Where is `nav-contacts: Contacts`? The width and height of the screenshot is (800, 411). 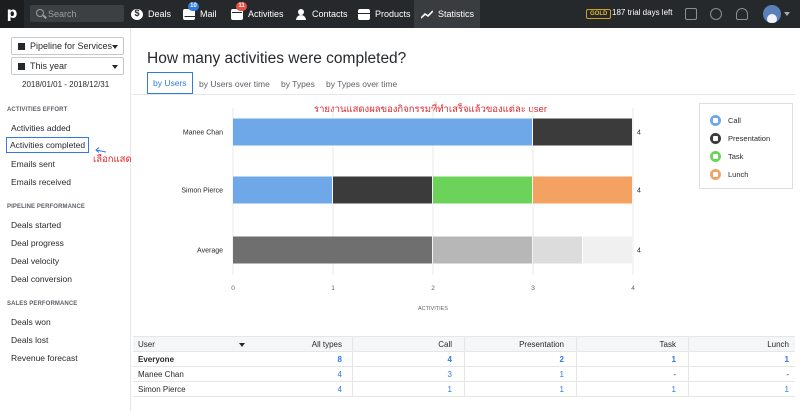 nav-contacts: Contacts is located at coordinates (321, 14).